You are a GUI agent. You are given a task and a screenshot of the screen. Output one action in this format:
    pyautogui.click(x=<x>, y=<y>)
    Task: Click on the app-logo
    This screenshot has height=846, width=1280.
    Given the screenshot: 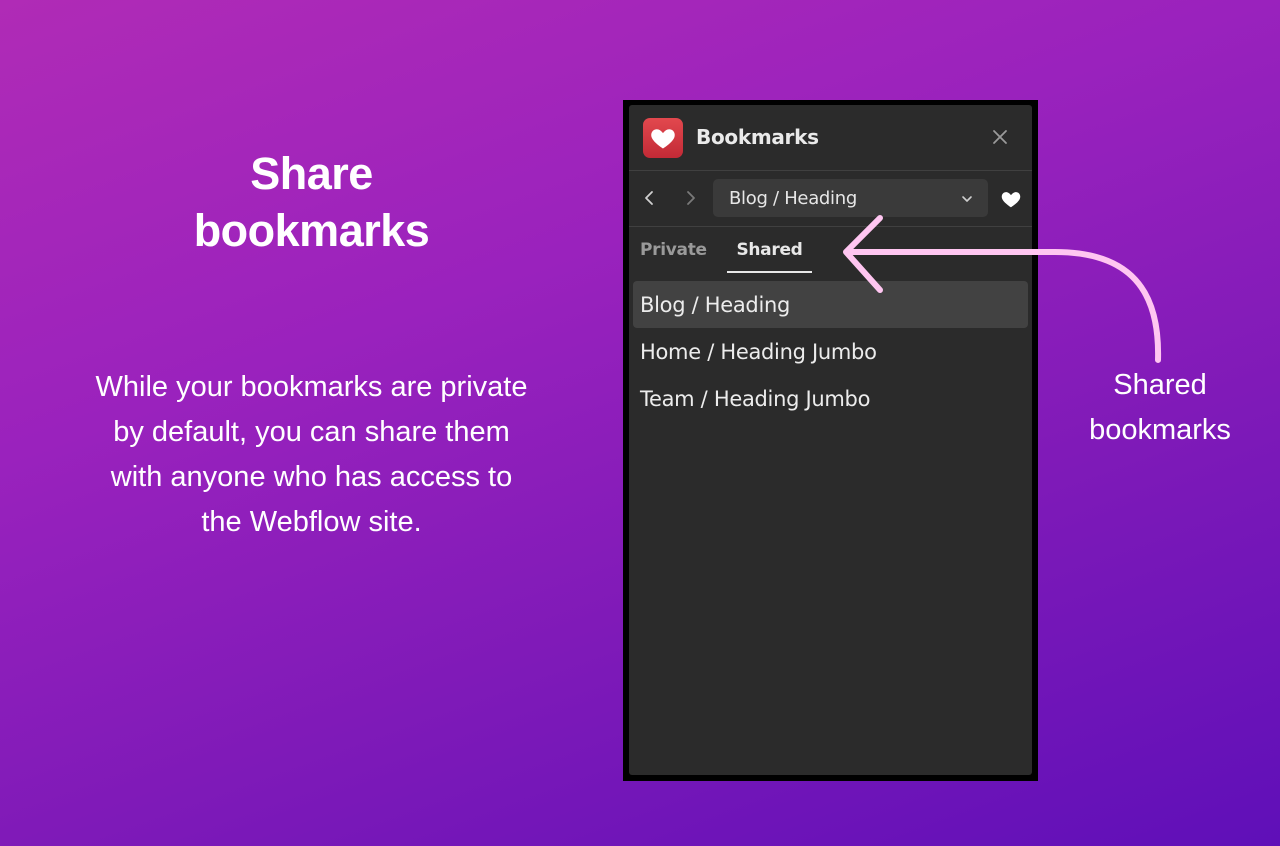 What is the action you would take?
    pyautogui.click(x=663, y=138)
    